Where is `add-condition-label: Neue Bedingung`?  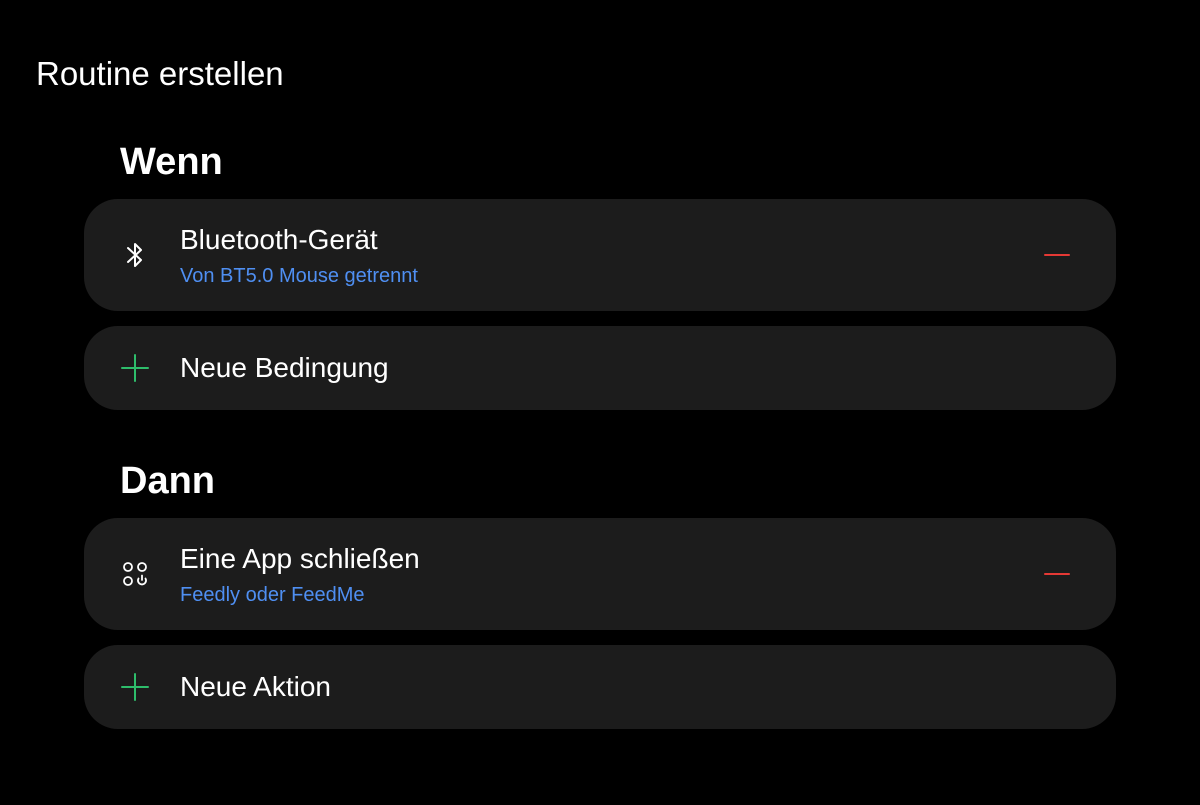 add-condition-label: Neue Bedingung is located at coordinates (284, 367).